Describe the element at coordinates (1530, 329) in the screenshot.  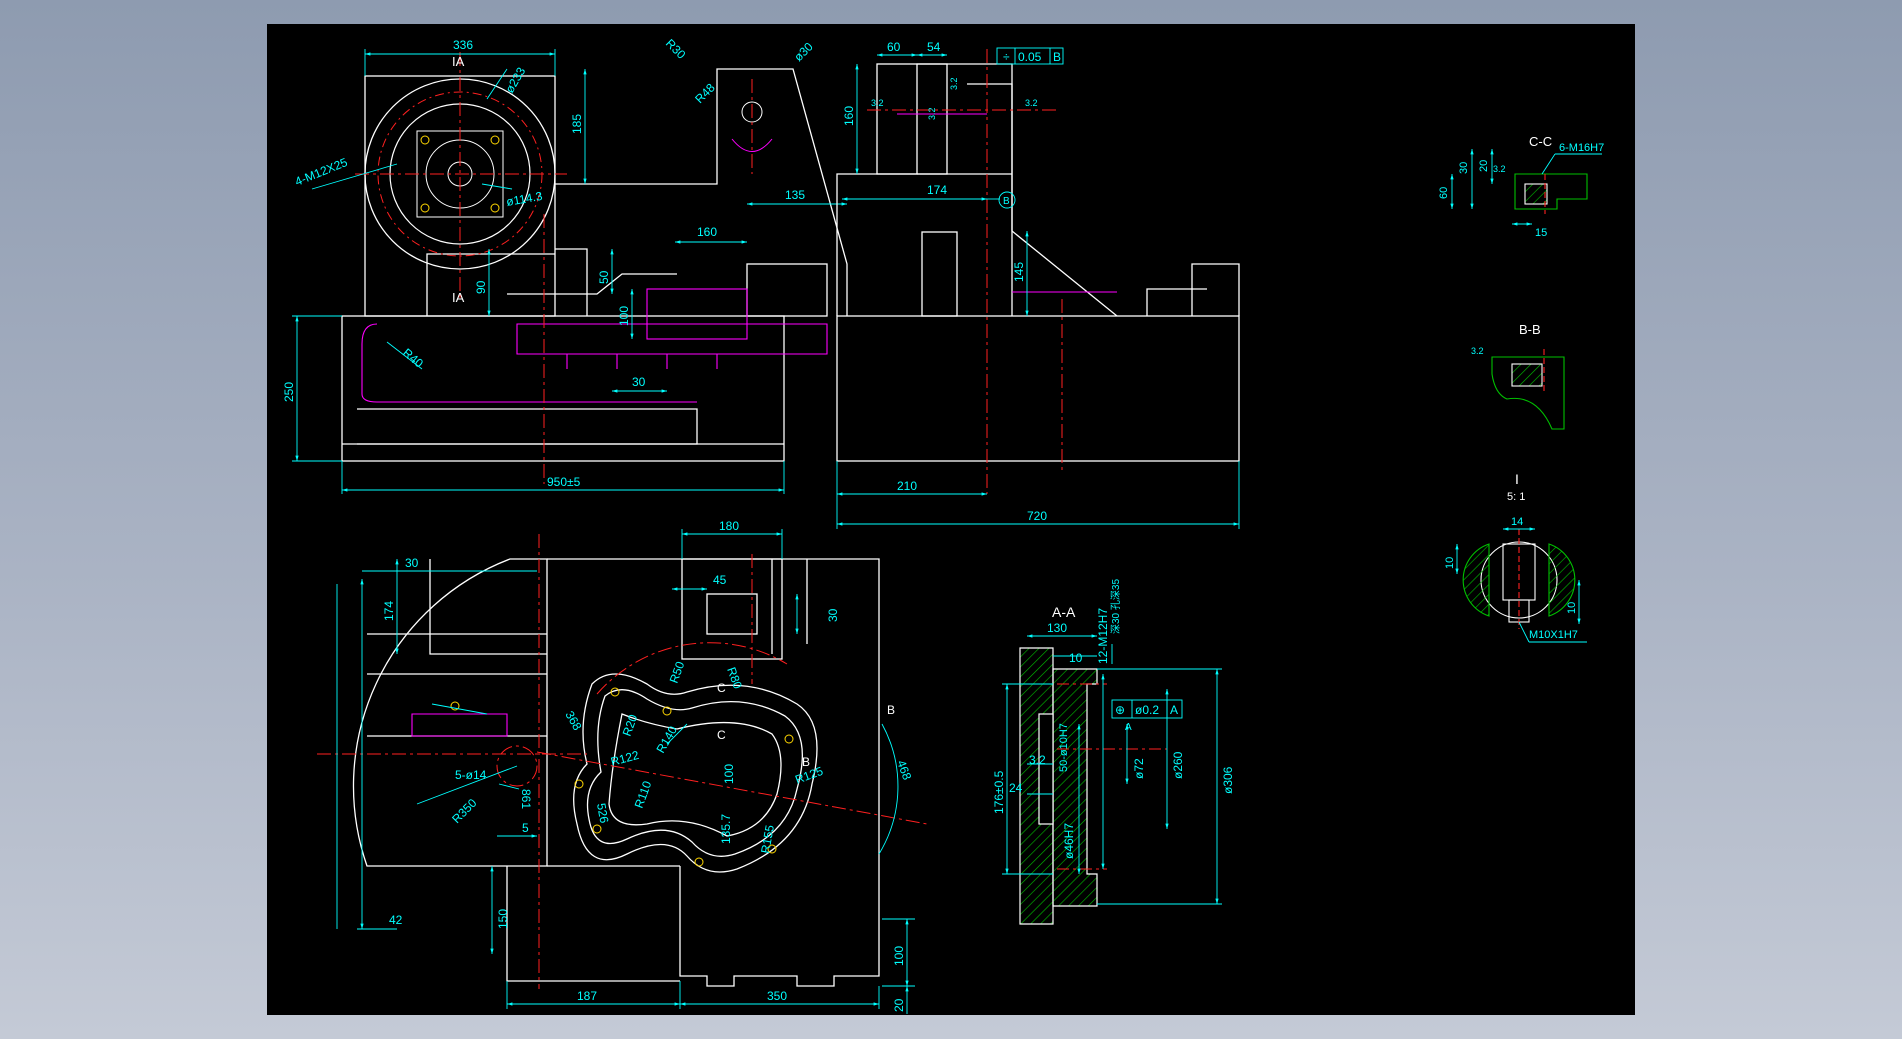
I see `section-bb-title: B-B` at that location.